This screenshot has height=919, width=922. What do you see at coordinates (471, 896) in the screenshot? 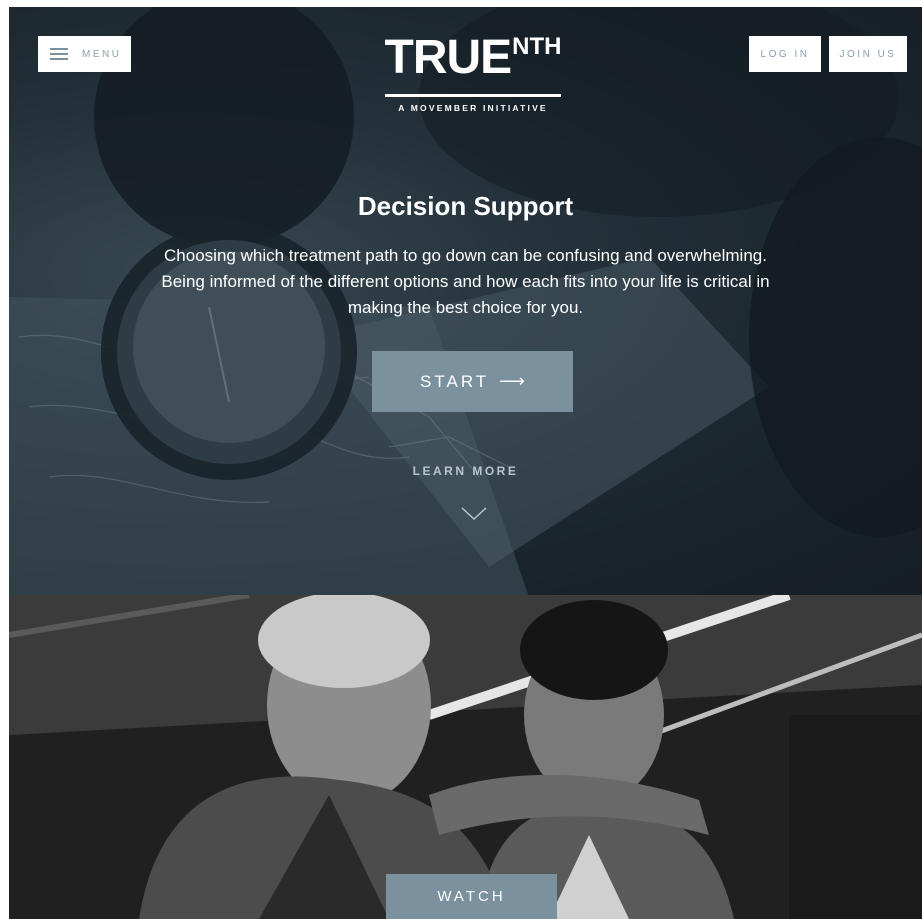
I see `watch-button: WATCH` at bounding box center [471, 896].